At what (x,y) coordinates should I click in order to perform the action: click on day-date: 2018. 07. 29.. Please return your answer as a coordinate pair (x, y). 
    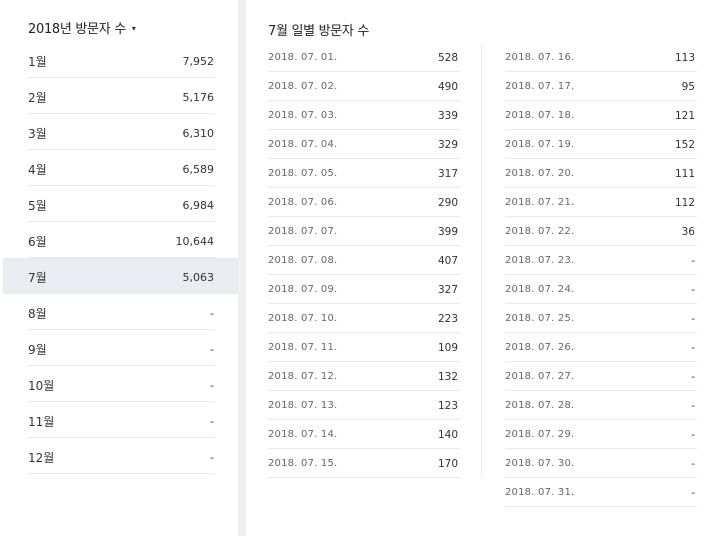
    Looking at the image, I should click on (540, 434).